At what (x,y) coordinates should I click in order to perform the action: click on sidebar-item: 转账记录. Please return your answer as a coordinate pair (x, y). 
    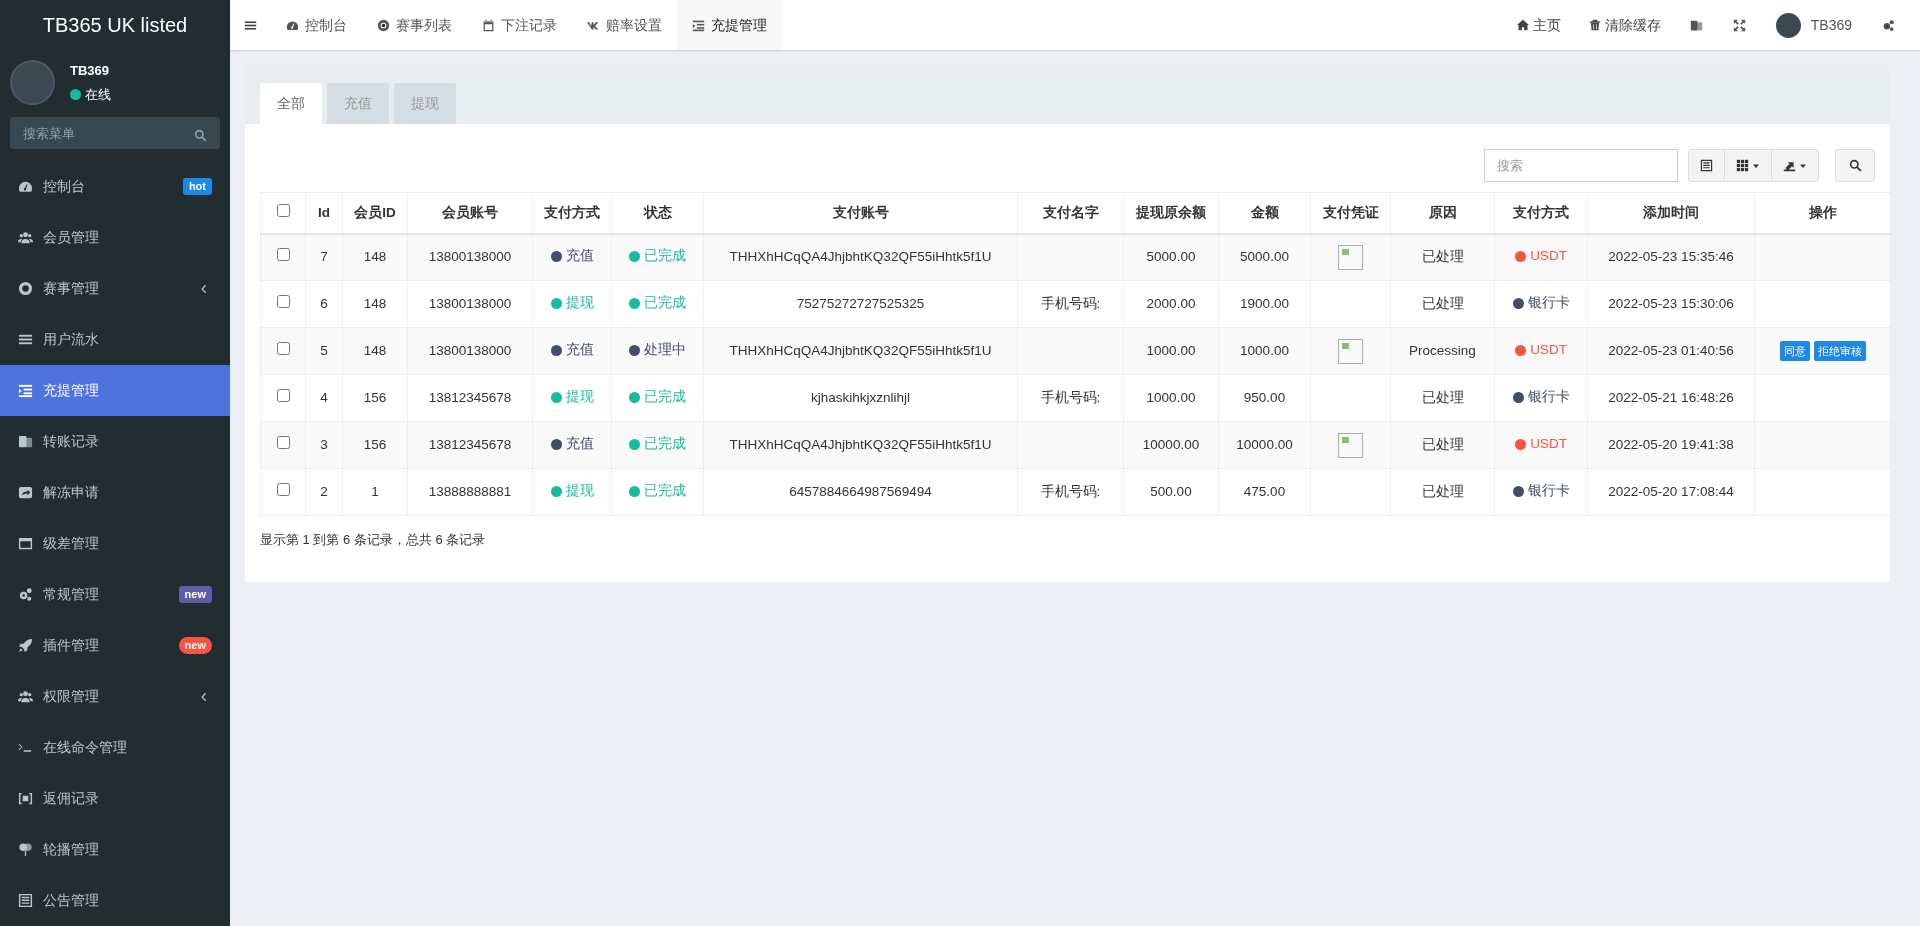
    Looking at the image, I should click on (115, 441).